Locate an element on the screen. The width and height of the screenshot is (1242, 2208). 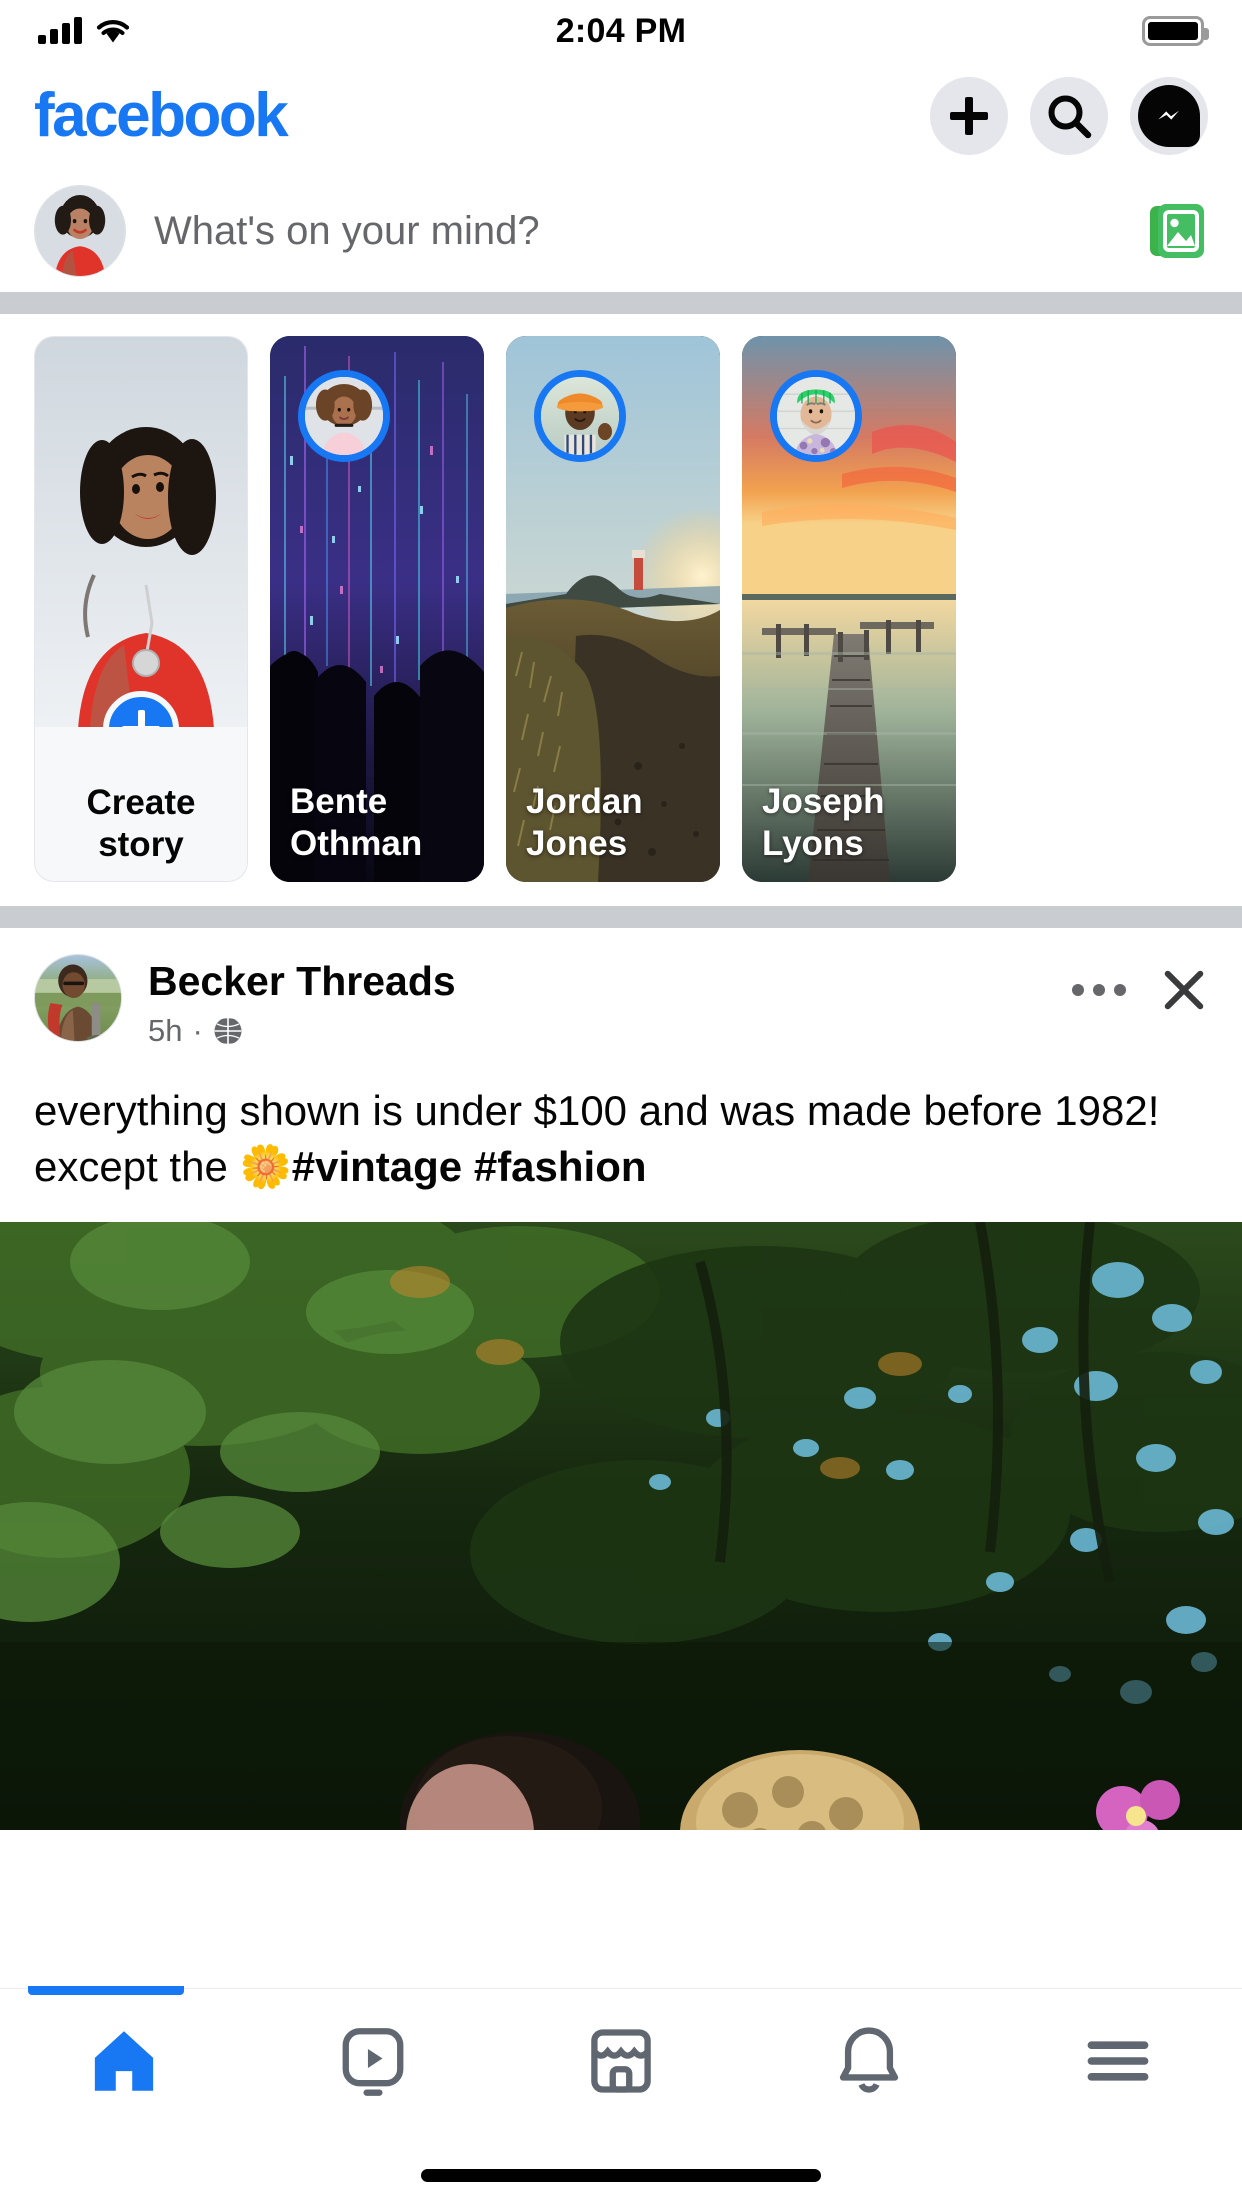
post-header: Becker Threads 5h · is located at coordinates (621, 988).